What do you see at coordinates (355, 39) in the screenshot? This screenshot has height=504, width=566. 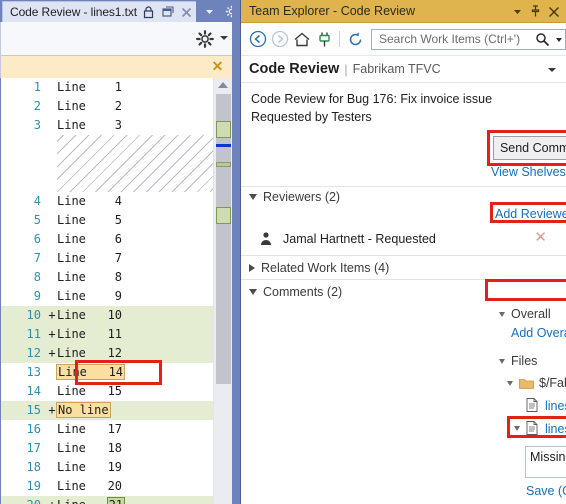 I see `refresh-icon` at bounding box center [355, 39].